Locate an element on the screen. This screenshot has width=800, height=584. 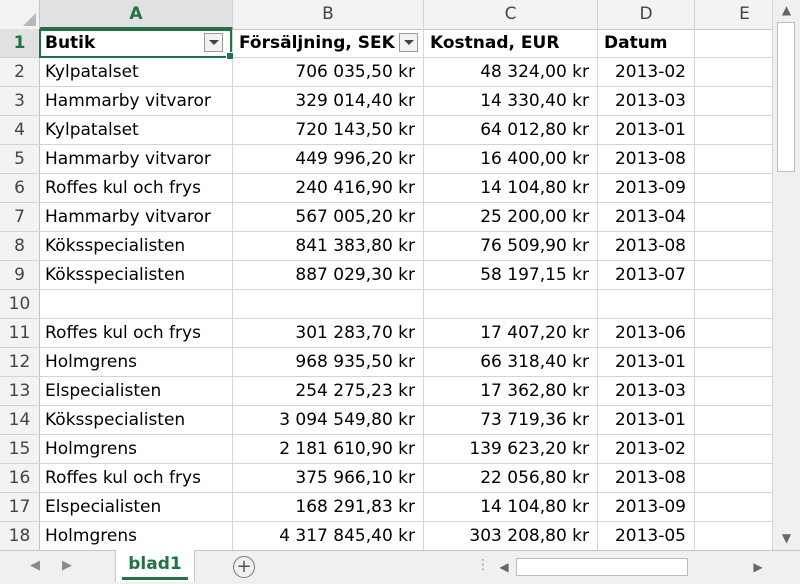
cell-forsaljning: 968 935,50 kr is located at coordinates (328, 362).